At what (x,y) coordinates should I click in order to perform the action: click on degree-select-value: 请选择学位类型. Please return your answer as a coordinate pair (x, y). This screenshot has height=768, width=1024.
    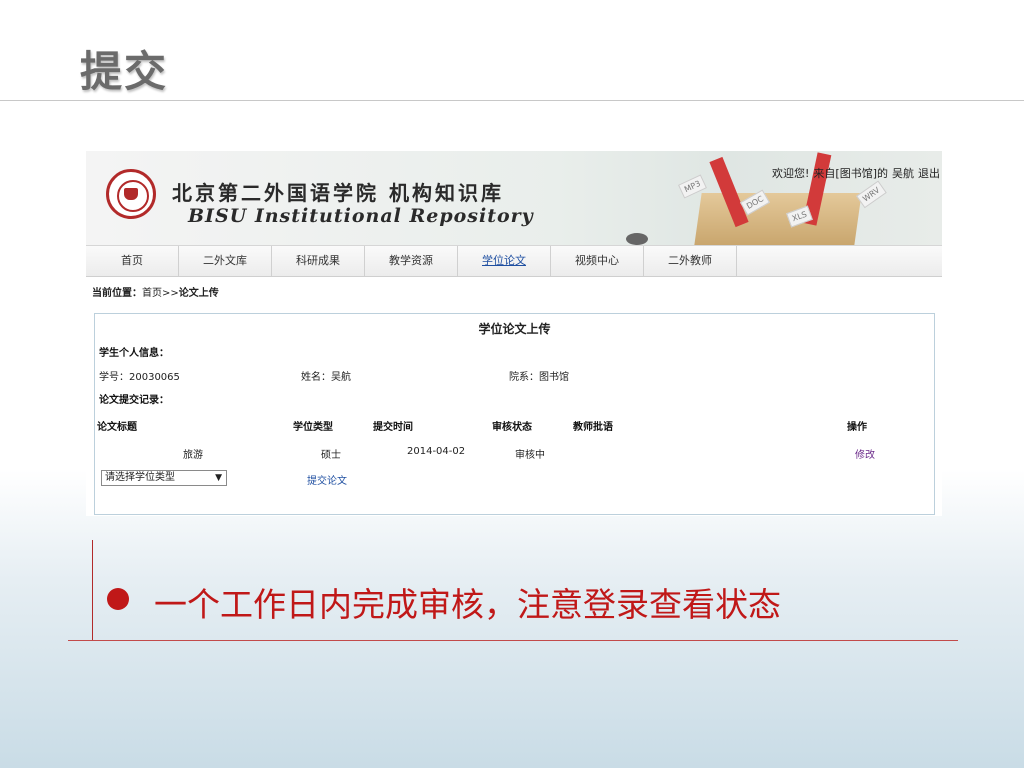
    Looking at the image, I should click on (140, 477).